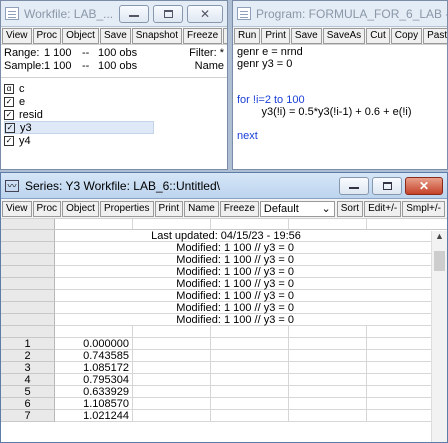 This screenshot has width=448, height=443. What do you see at coordinates (201, 208) in the screenshot?
I see `series-name-button: Name` at bounding box center [201, 208].